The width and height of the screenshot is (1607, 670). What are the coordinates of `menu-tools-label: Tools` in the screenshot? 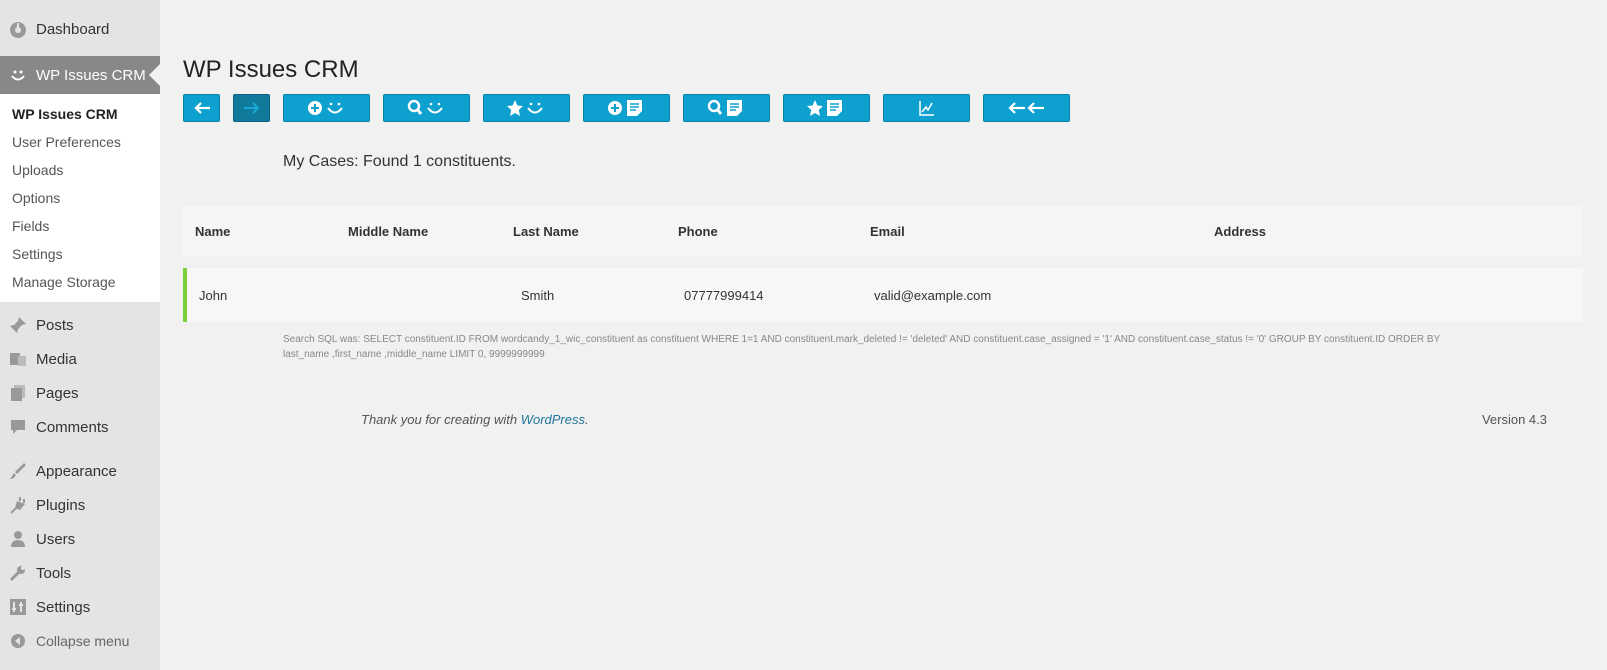 It's located at (54, 573).